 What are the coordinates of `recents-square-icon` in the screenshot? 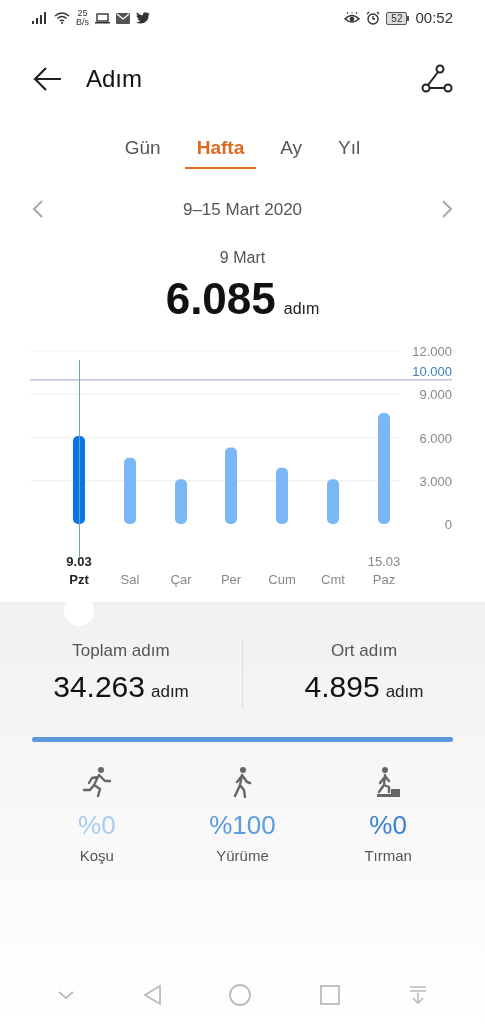 It's located at (330, 995).